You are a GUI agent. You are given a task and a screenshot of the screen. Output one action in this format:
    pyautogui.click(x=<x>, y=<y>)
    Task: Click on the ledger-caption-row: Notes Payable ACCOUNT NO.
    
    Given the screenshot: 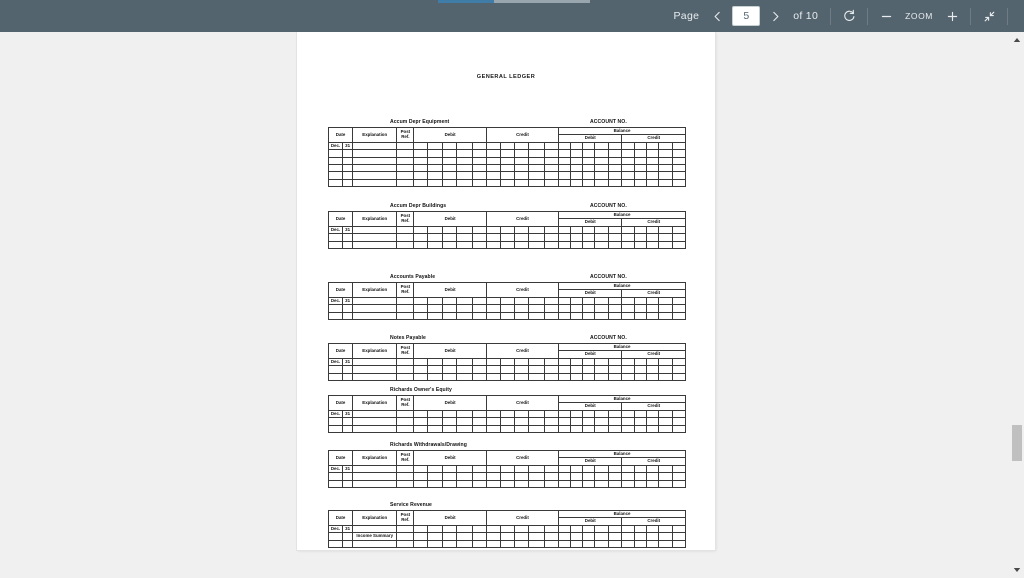 What is the action you would take?
    pyautogui.click(x=507, y=339)
    